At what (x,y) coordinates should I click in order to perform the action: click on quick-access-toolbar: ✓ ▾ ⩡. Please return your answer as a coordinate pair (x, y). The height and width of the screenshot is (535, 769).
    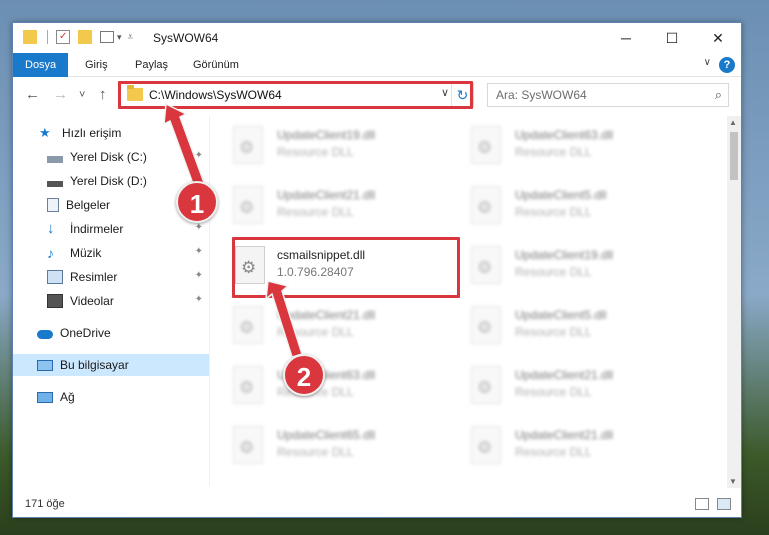
    Looking at the image, I should click on (78, 37).